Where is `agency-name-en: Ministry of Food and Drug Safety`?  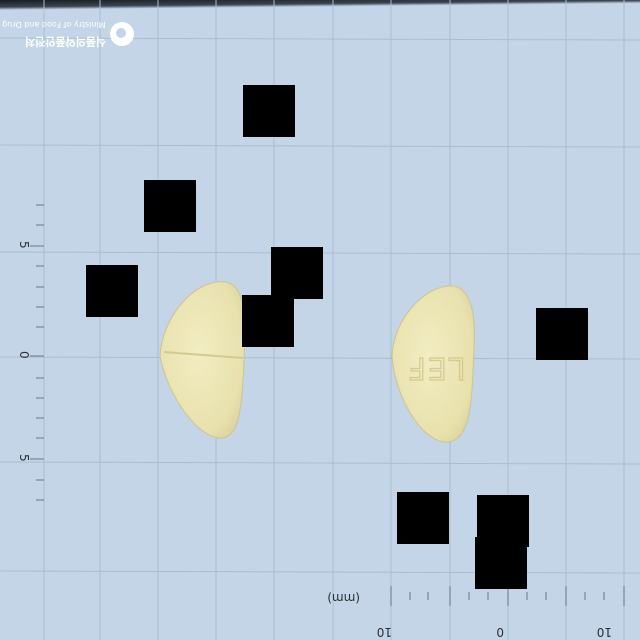
agency-name-en: Ministry of Food and Drug Safety is located at coordinates (53, 24).